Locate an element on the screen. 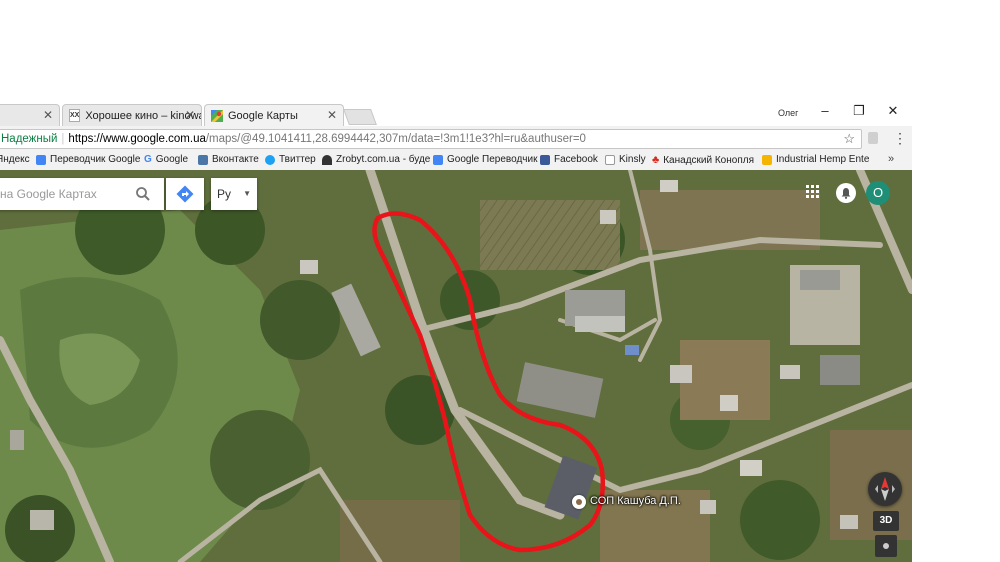 The width and height of the screenshot is (1000, 562). bookmark-twitter: Твиттер is located at coordinates (290, 159).